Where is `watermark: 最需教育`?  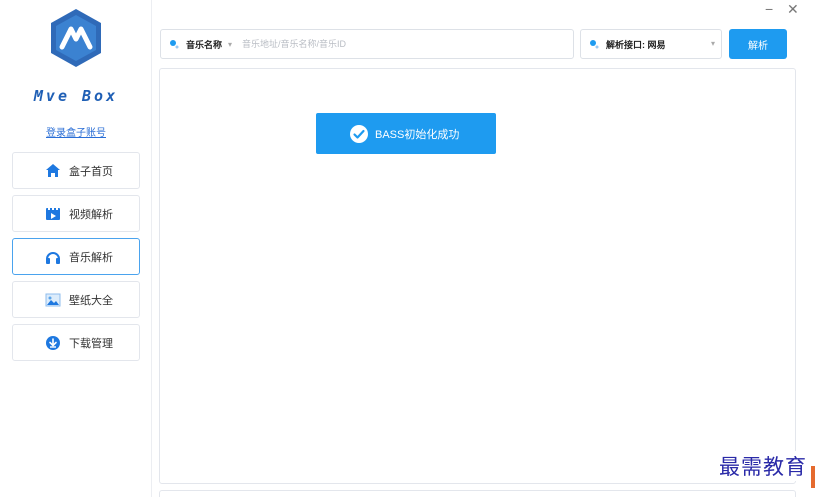
watermark: 最需教育 is located at coordinates (763, 466).